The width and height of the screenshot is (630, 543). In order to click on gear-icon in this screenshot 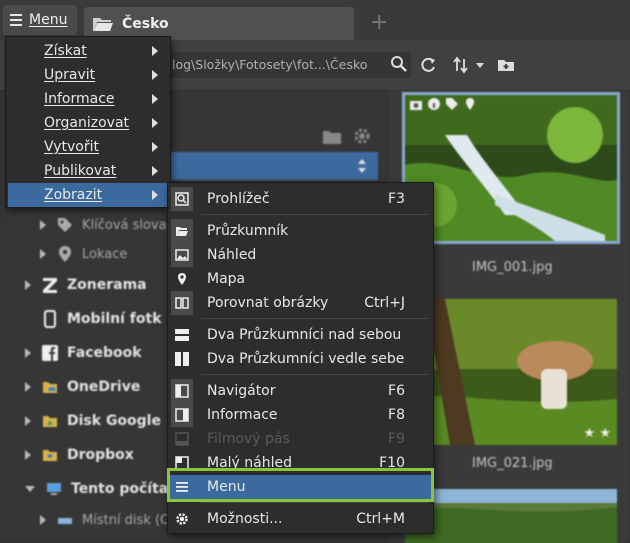, I will do `click(182, 519)`.